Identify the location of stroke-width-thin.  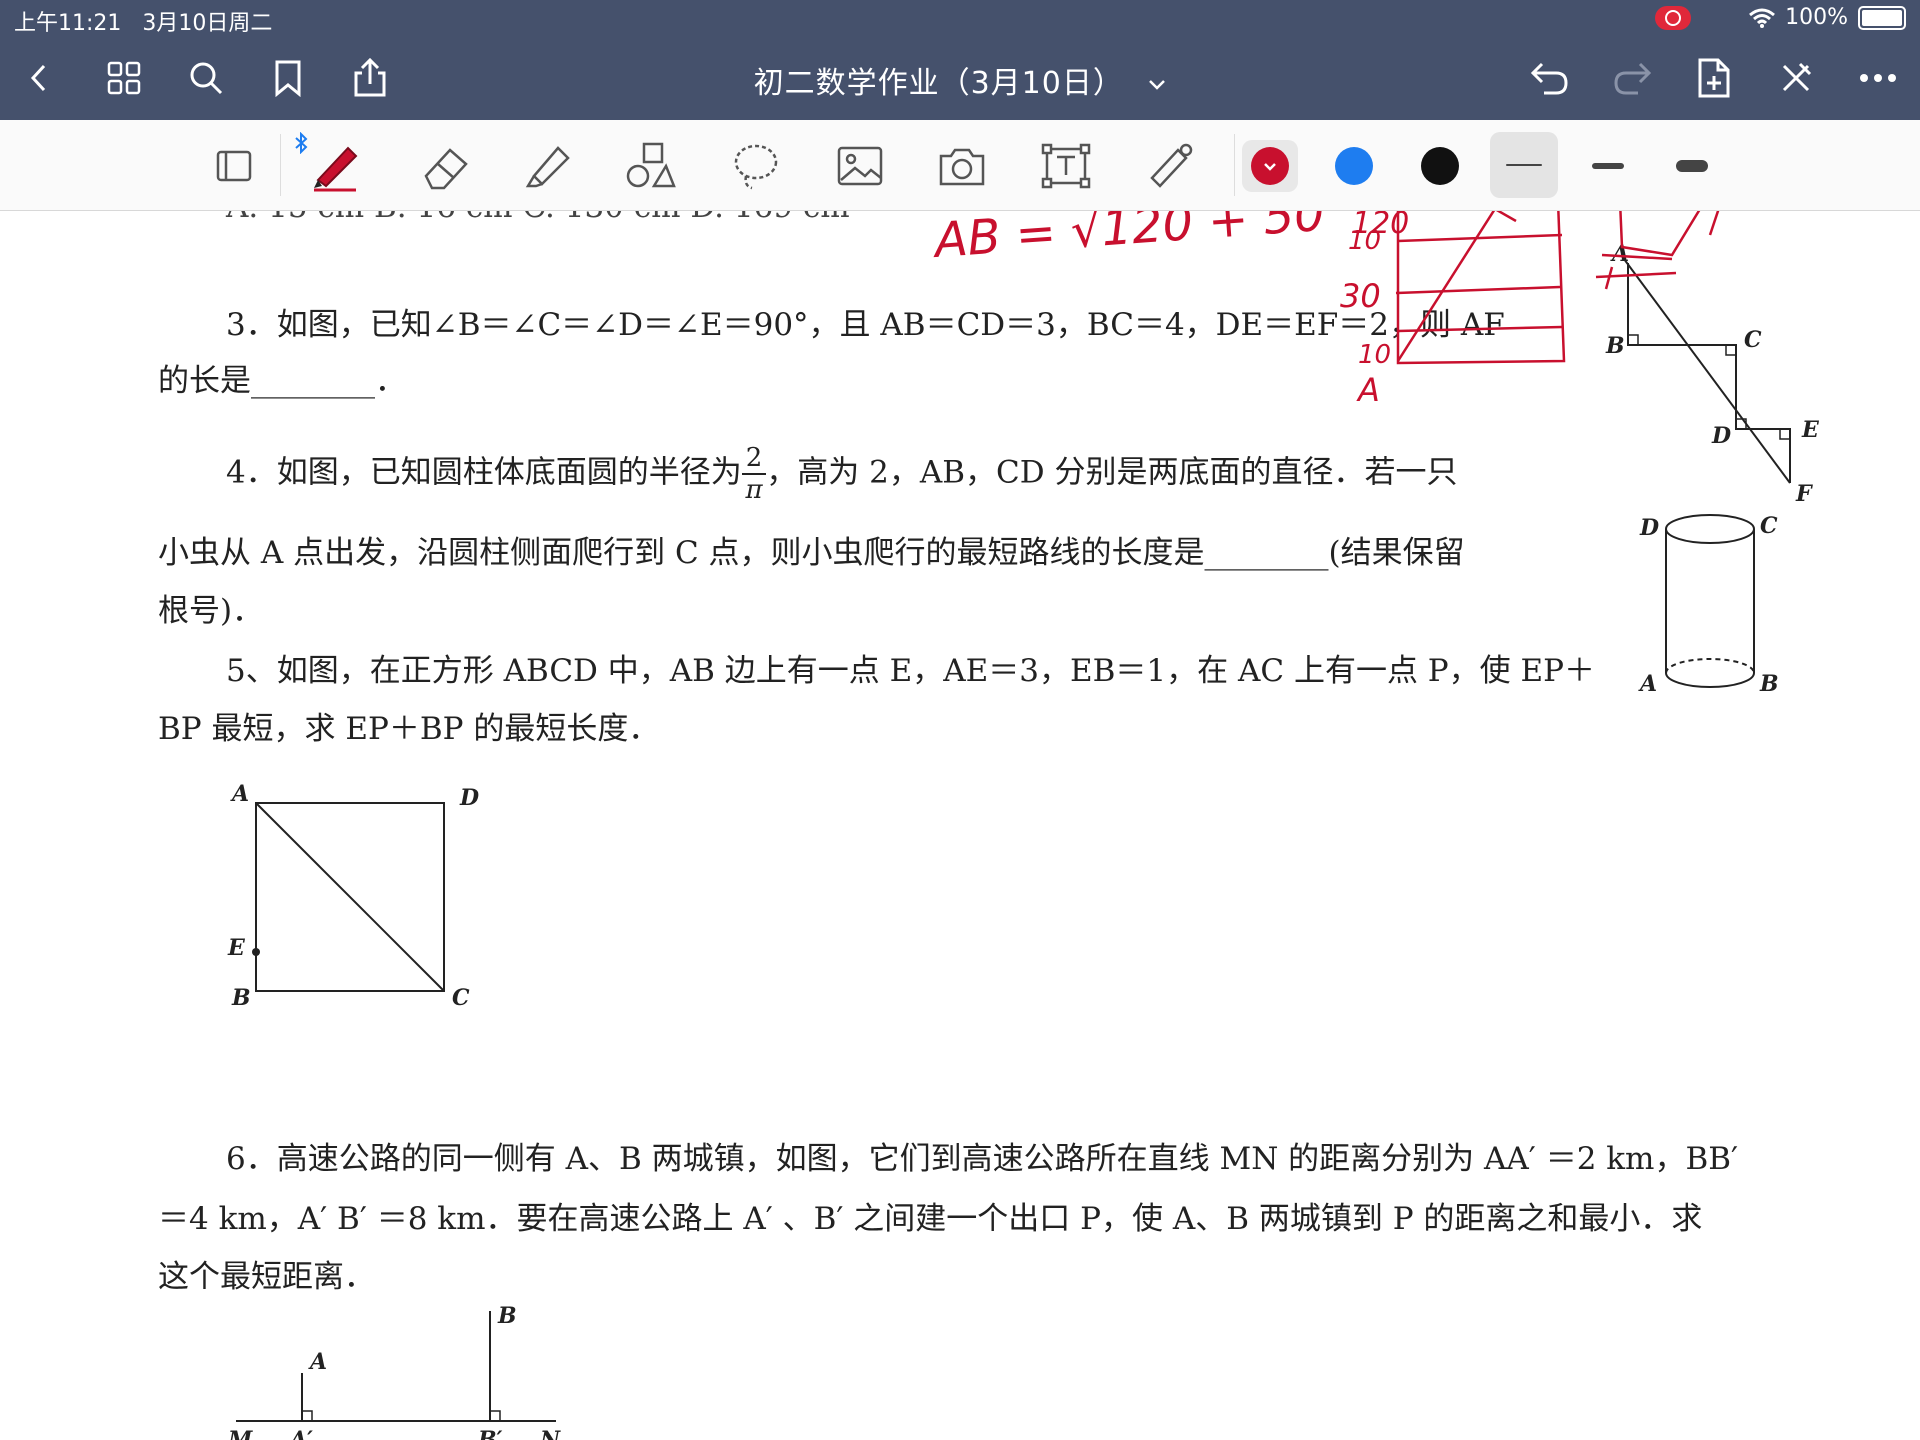
(1524, 165).